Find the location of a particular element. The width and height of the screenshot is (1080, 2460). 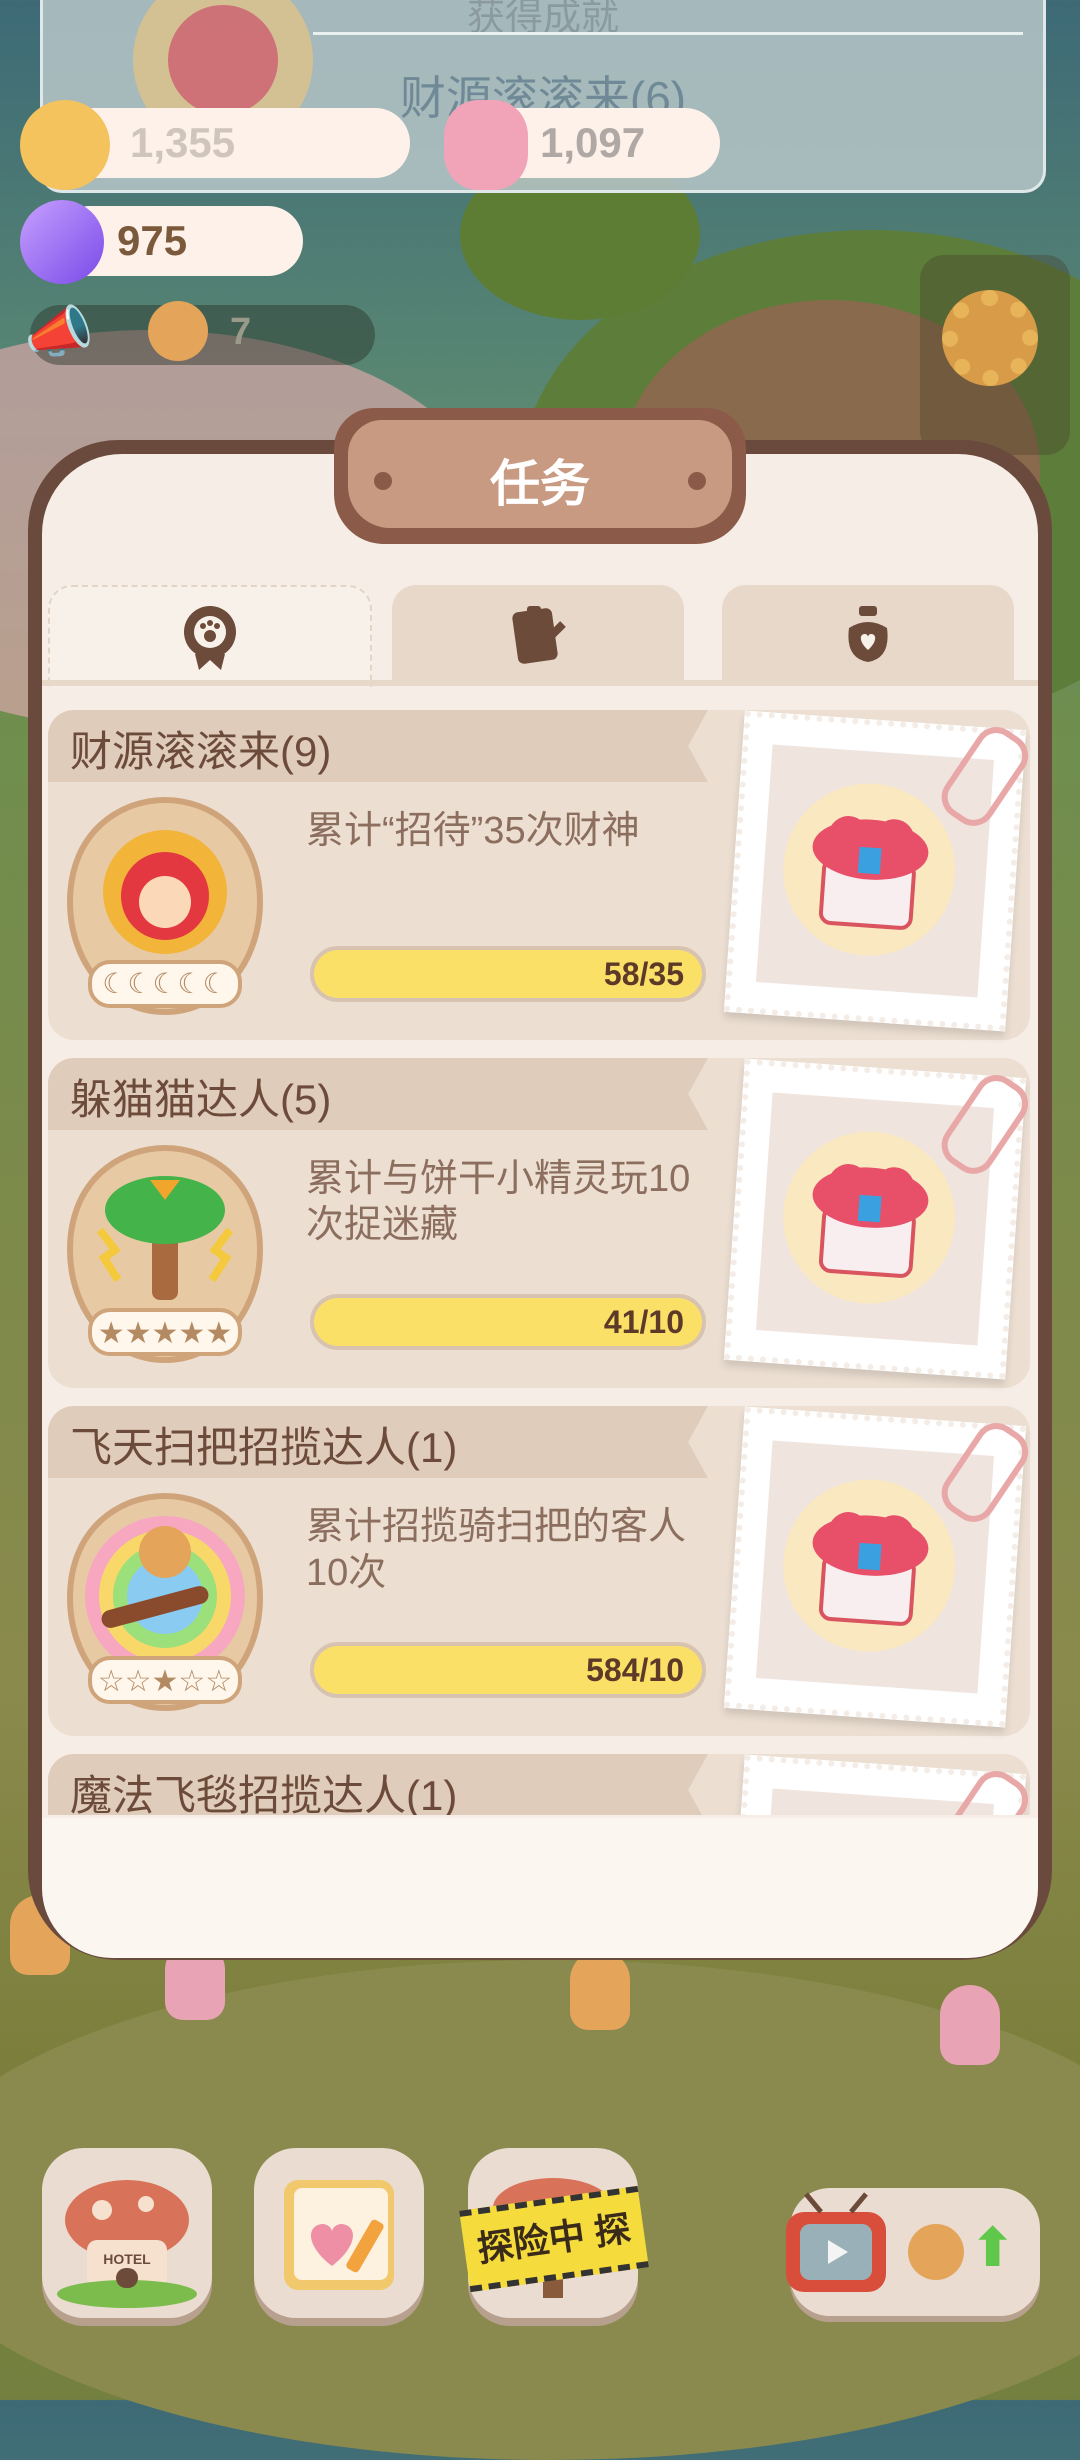

task-title: 魔法飞毯招揽达人(1) is located at coordinates (264, 1793).